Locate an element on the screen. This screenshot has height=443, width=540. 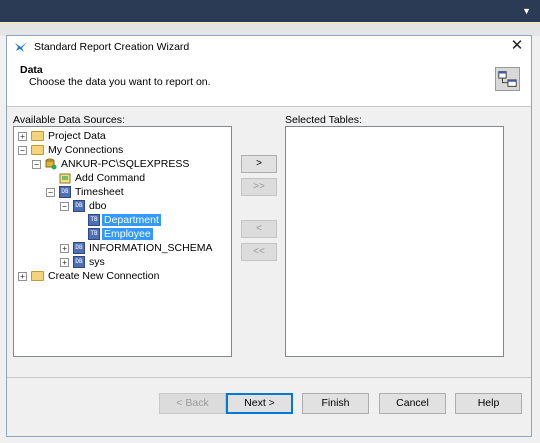
available-sources-label: Available Data Sources: is located at coordinates (69, 120).